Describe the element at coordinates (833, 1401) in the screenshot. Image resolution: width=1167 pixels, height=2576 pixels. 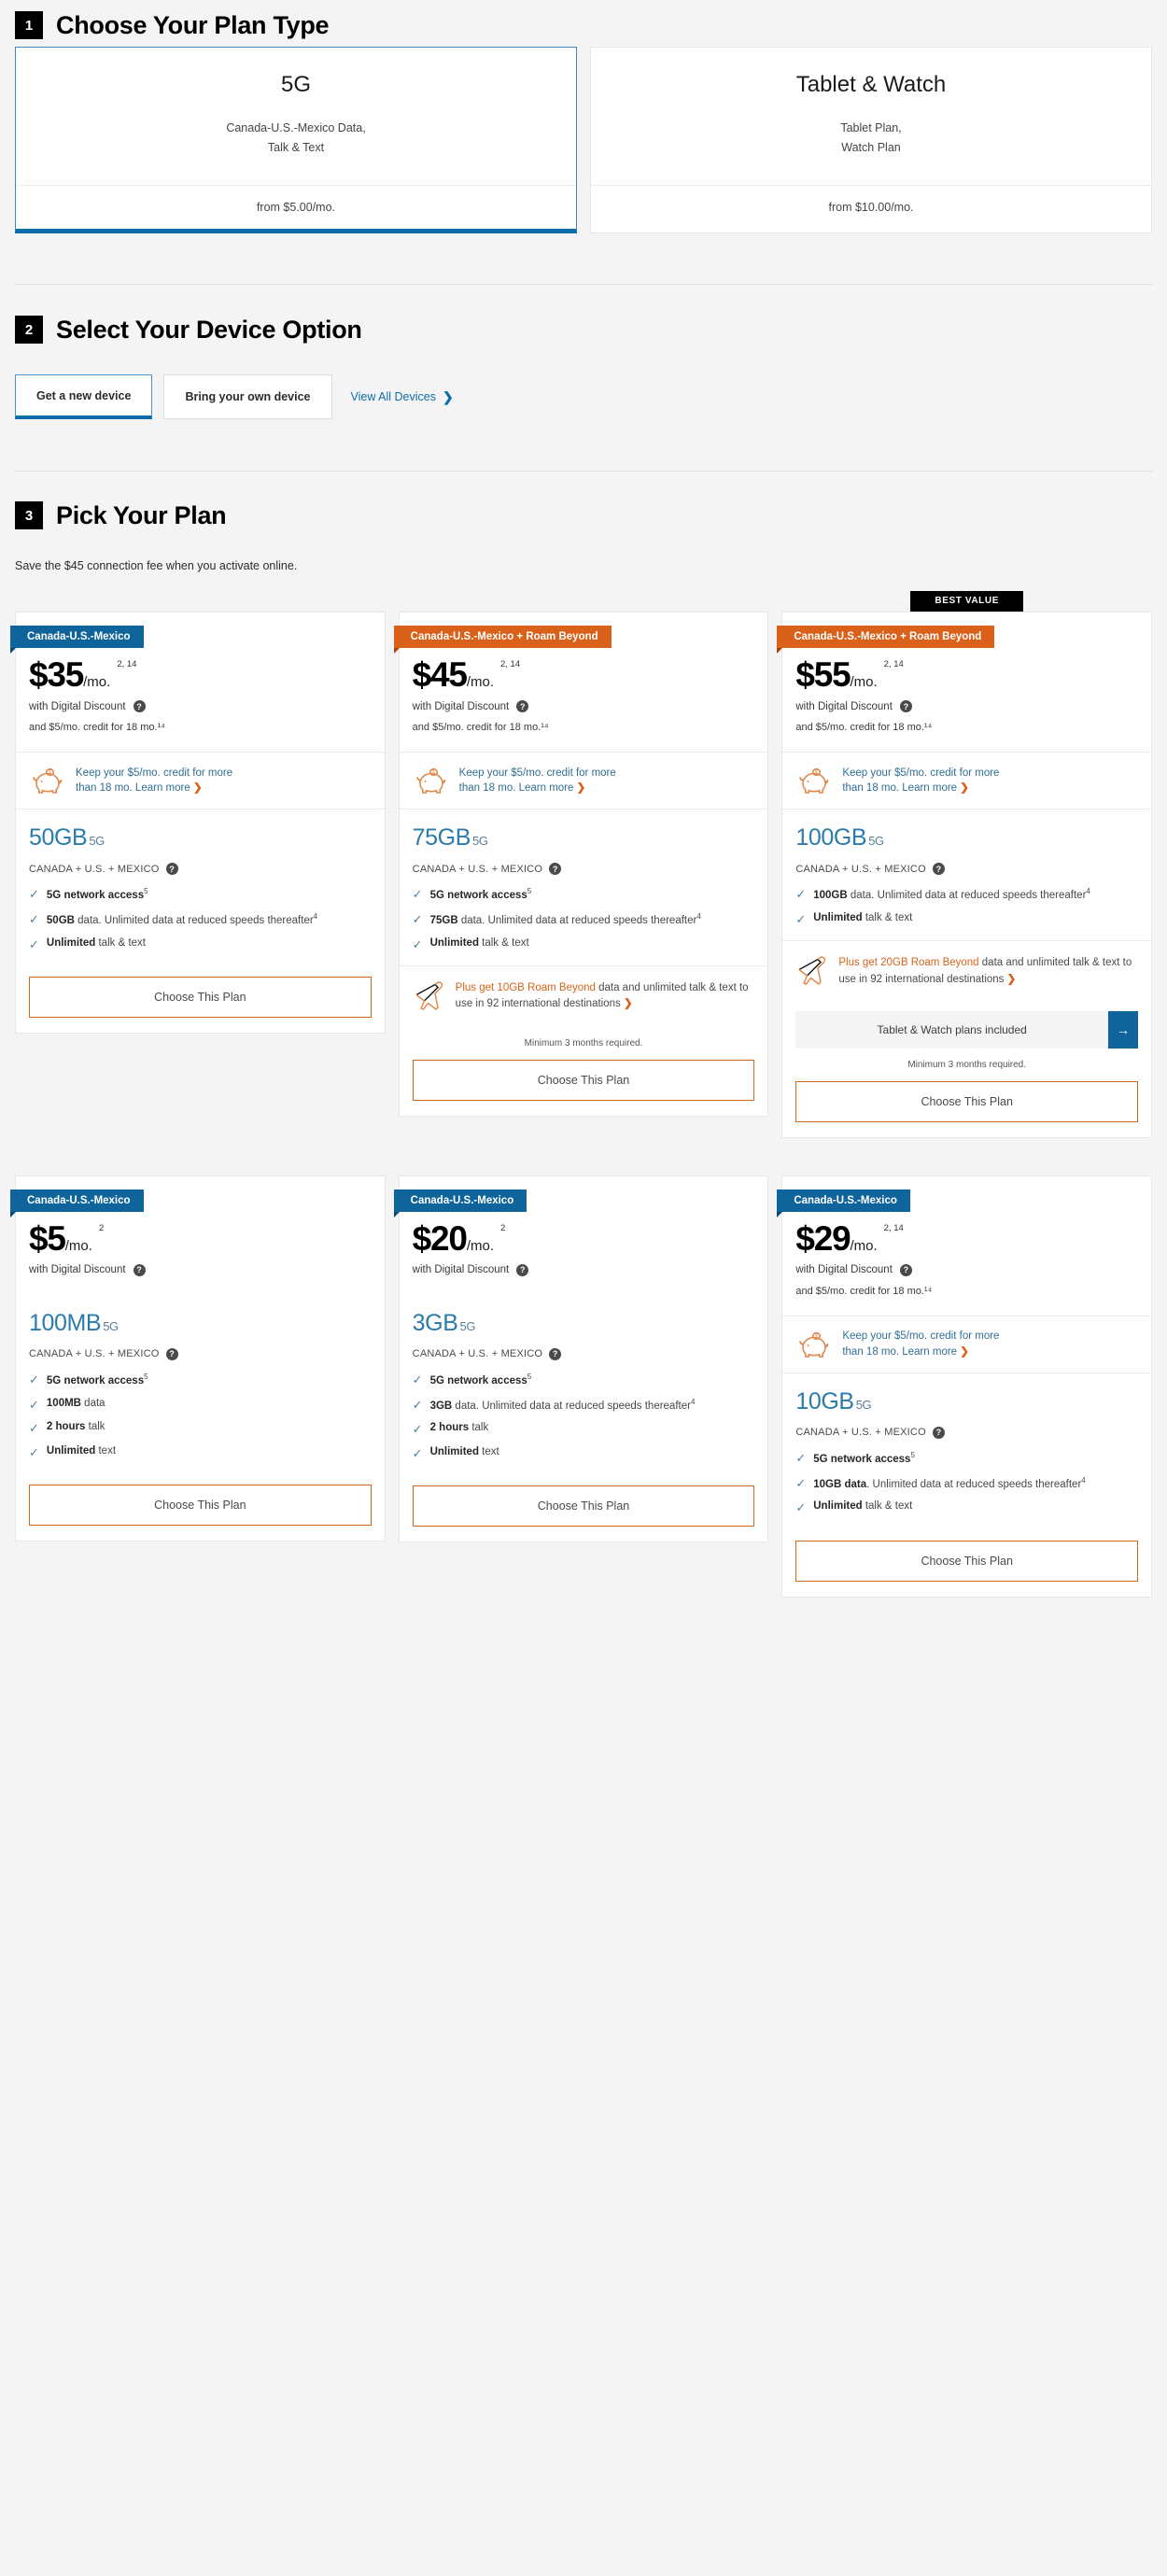
I see `plan-data-allowance: 10GB 5G` at that location.